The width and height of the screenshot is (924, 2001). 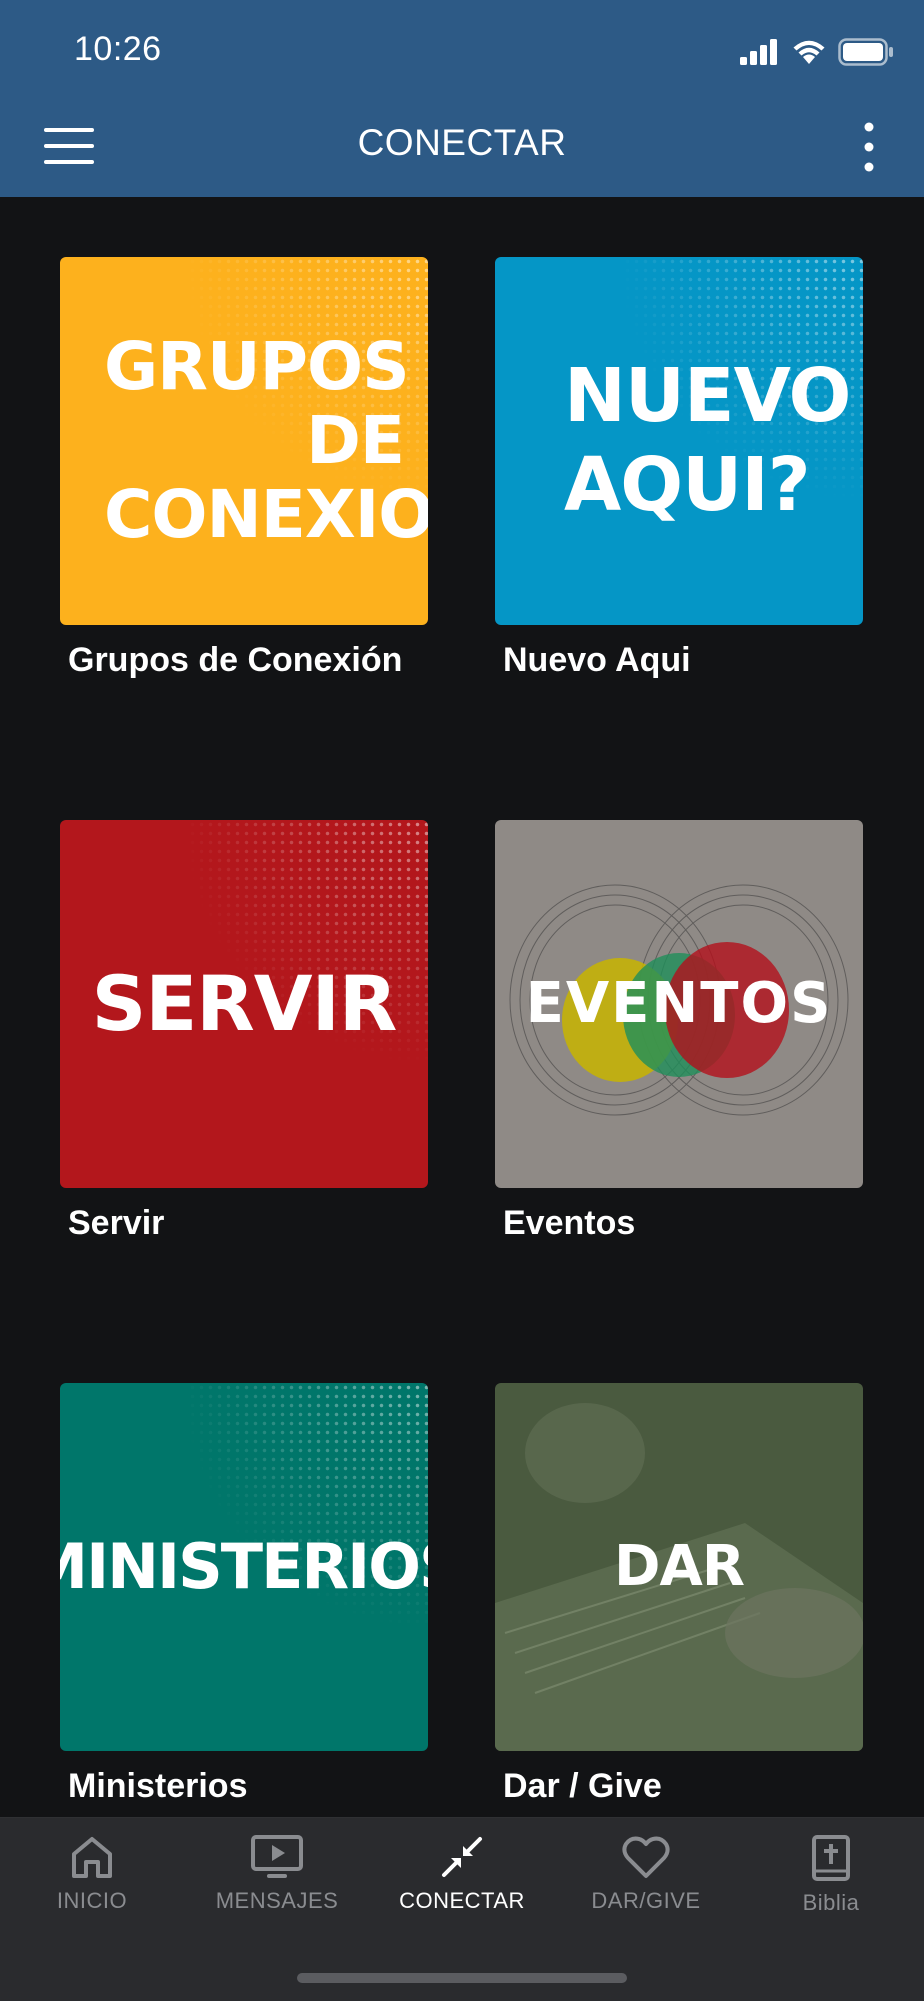 I want to click on eventos-tile-text: EVENTOS, so click(x=679, y=1003).